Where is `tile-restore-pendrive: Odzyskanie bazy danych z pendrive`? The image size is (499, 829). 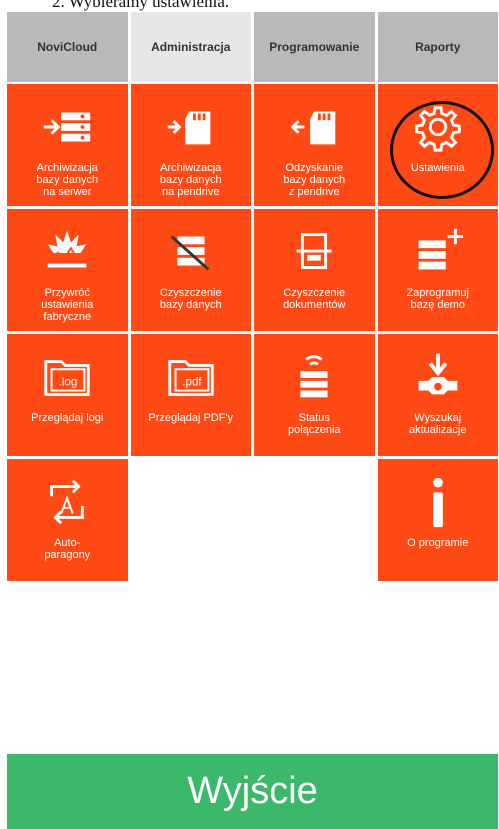 tile-restore-pendrive: Odzyskanie bazy danych z pendrive is located at coordinates (314, 145).